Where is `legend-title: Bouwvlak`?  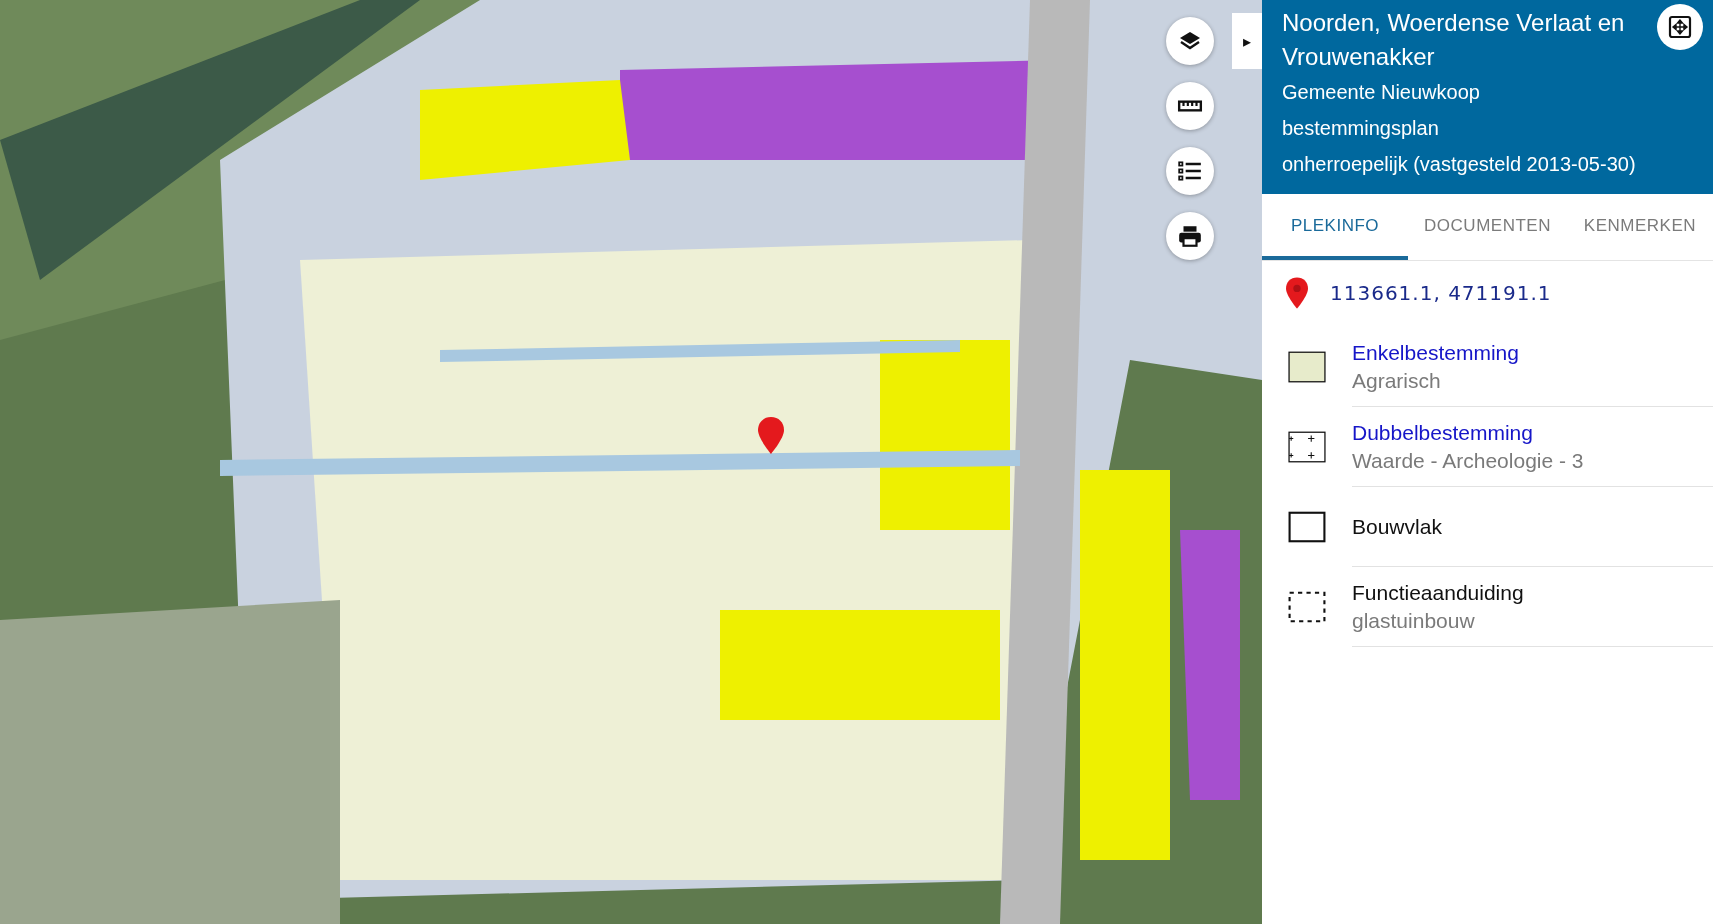
legend-title: Bouwvlak is located at coordinates (1397, 526).